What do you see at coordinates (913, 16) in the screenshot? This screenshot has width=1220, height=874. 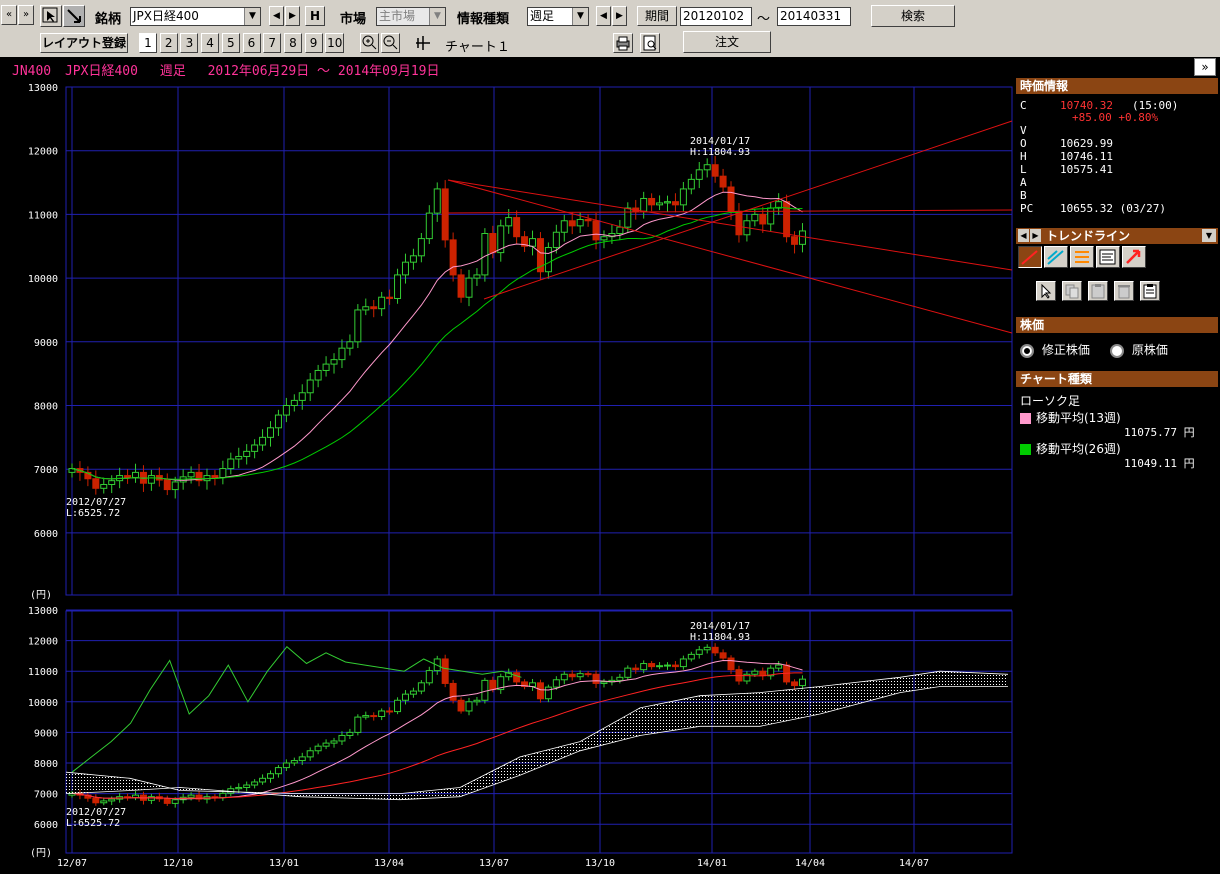 I see `search-button: 検索` at bounding box center [913, 16].